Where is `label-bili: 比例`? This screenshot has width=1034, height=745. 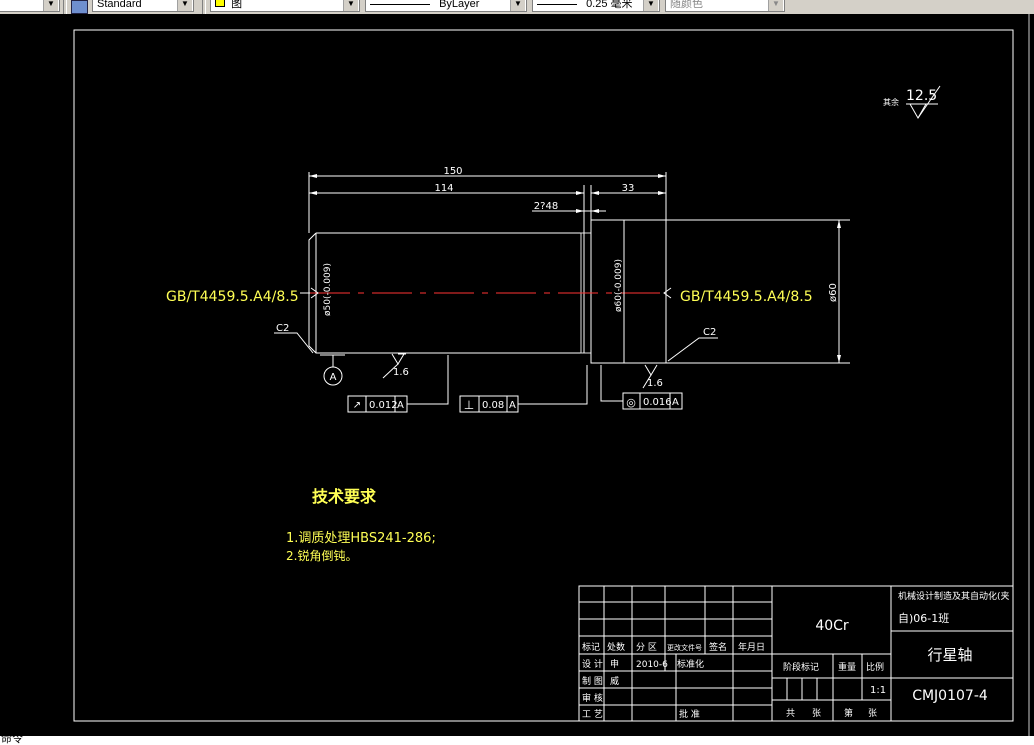 label-bili: 比例 is located at coordinates (875, 667).